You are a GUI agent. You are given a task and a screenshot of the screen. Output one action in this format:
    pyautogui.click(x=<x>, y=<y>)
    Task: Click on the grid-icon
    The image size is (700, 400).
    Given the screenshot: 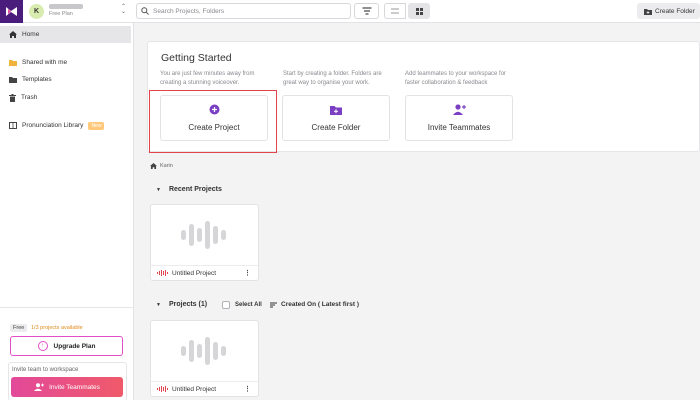 What is the action you would take?
    pyautogui.click(x=419, y=11)
    